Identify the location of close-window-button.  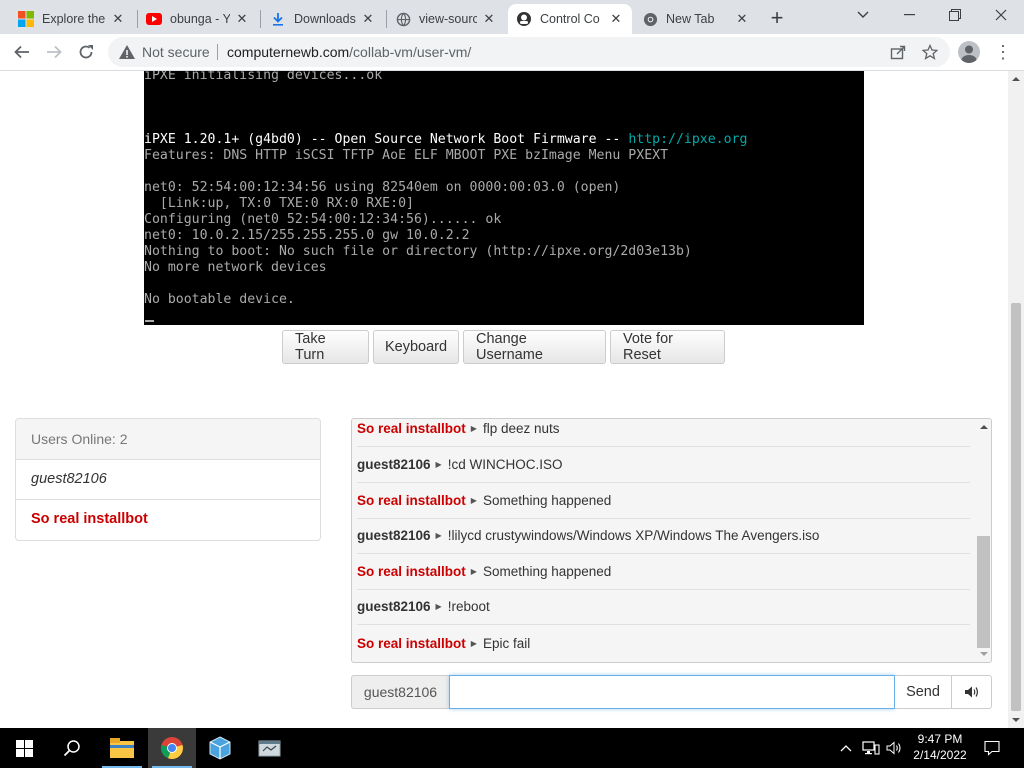
(1001, 15).